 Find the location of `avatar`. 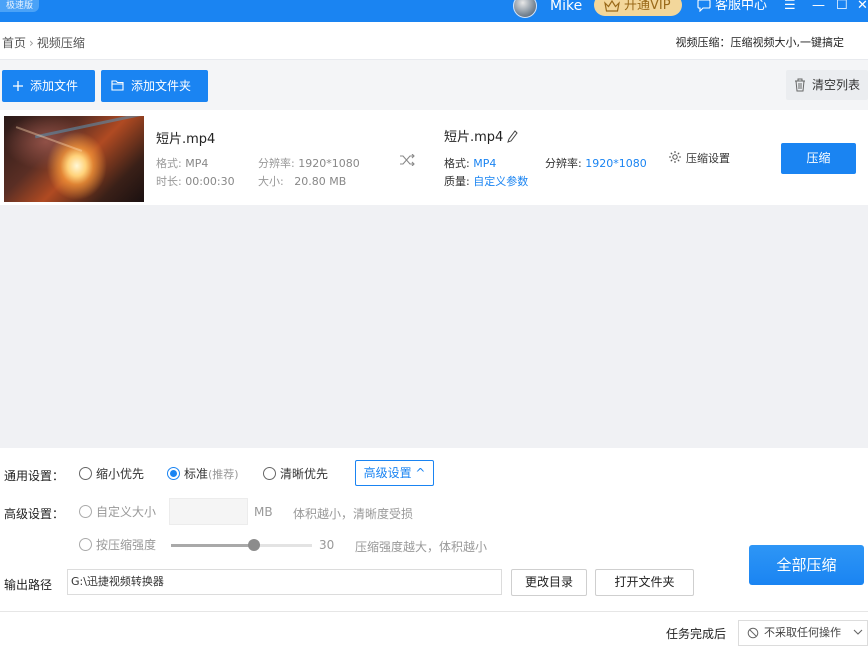

avatar is located at coordinates (525, 9).